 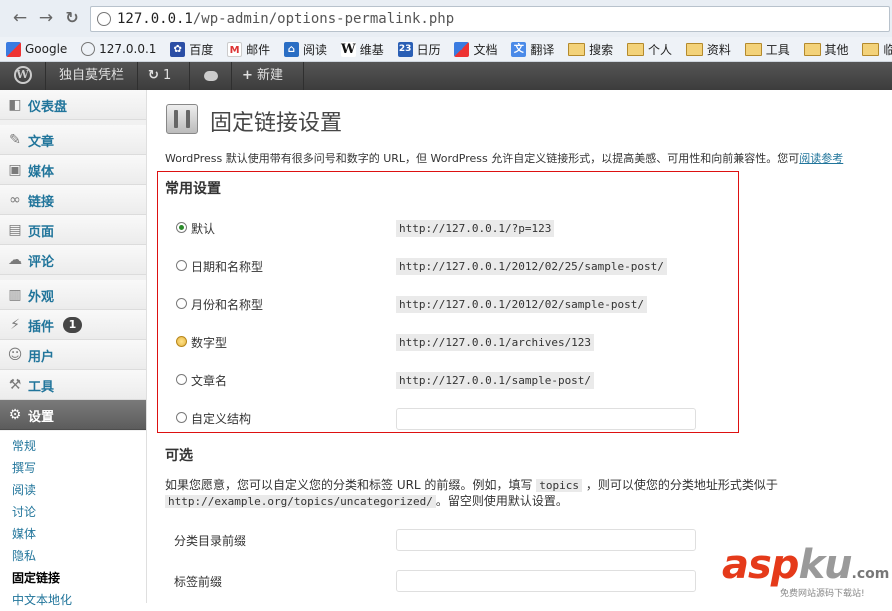 What do you see at coordinates (531, 266) in the screenshot?
I see `example-url-day-name: http://127.0.0.1/2012/02/25/sample-post/` at bounding box center [531, 266].